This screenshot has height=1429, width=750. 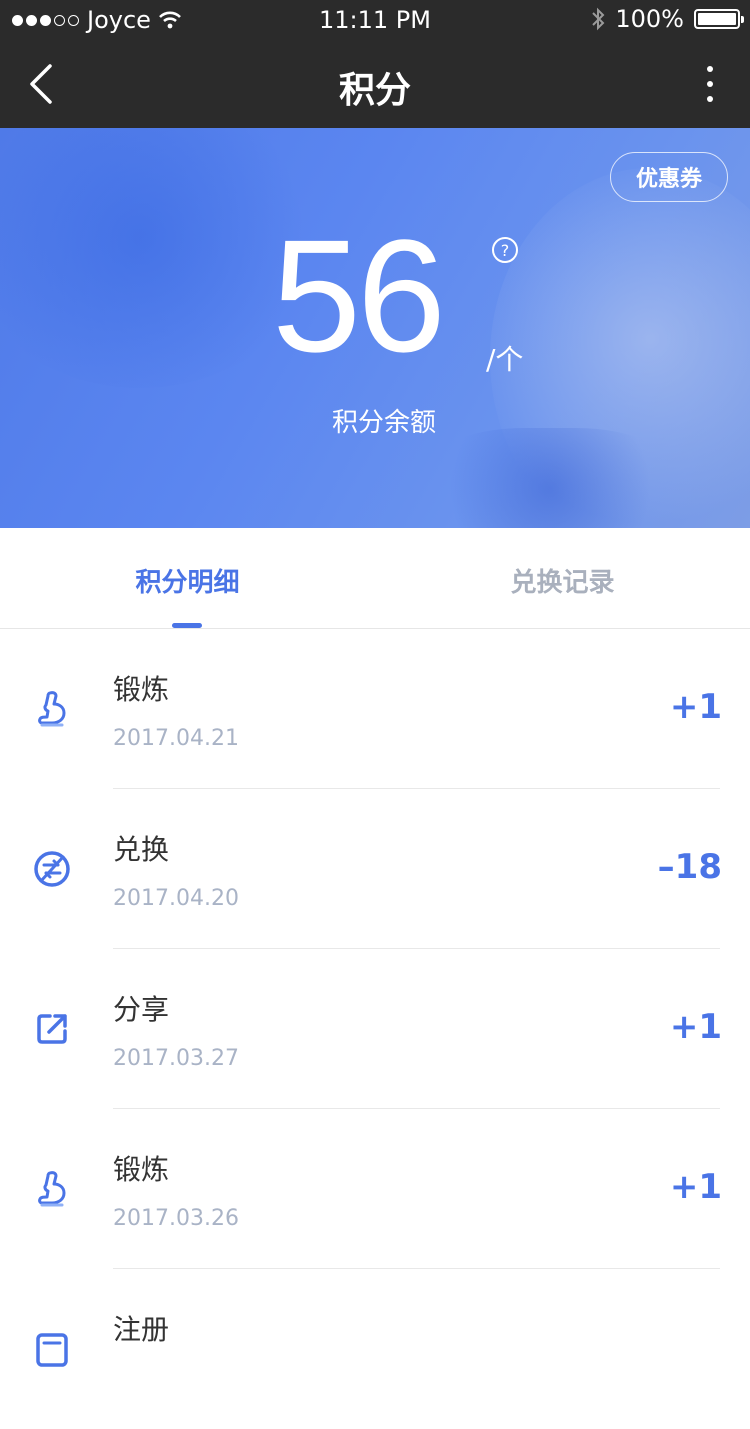 I want to click on signal-strength-icon, so click(x=45, y=20).